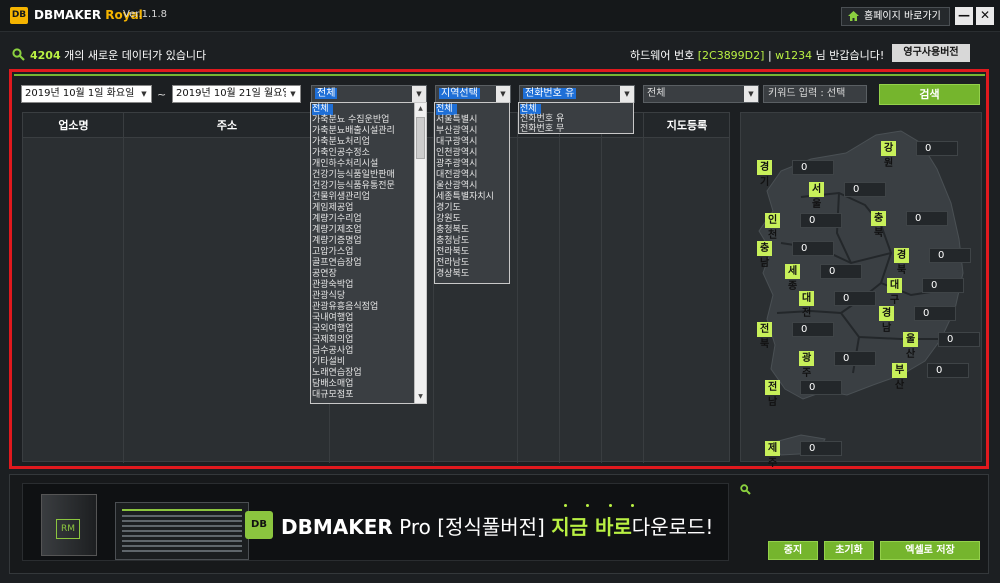 Image resolution: width=1000 pixels, height=583 pixels. I want to click on dropdown-option: 골프연습장업, so click(337, 263).